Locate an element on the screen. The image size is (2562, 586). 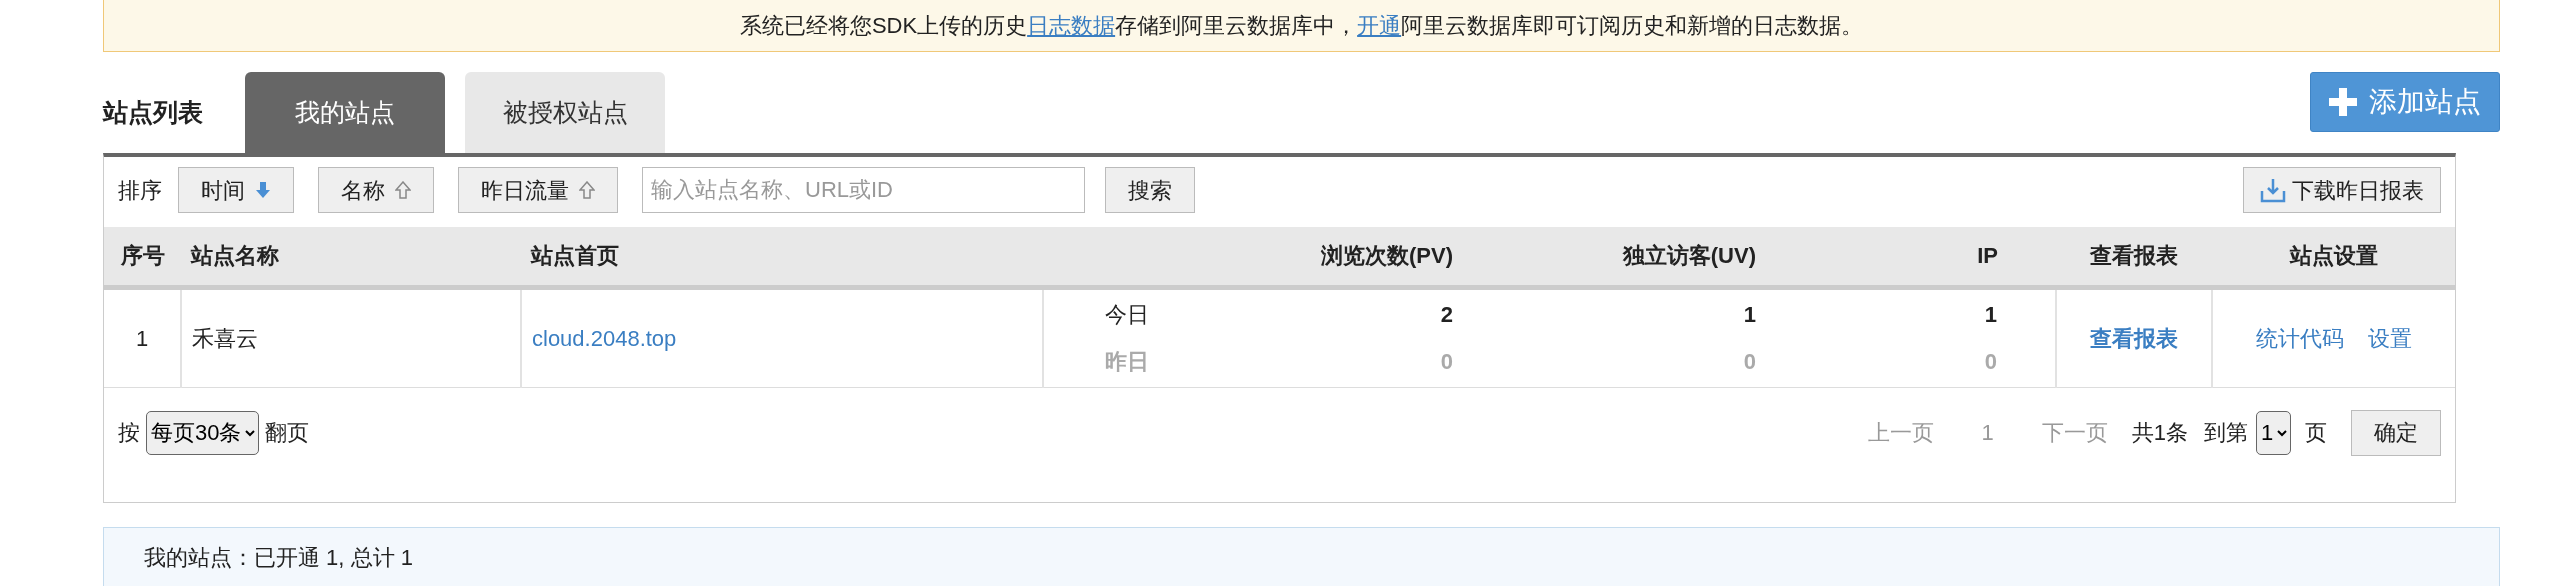
section-heading: 站点列表 is located at coordinates (153, 112).